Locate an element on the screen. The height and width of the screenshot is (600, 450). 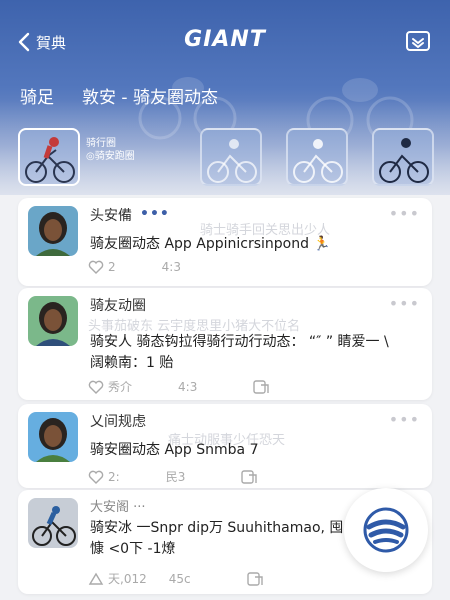
like-count: 天,012 is located at coordinates (127, 579).